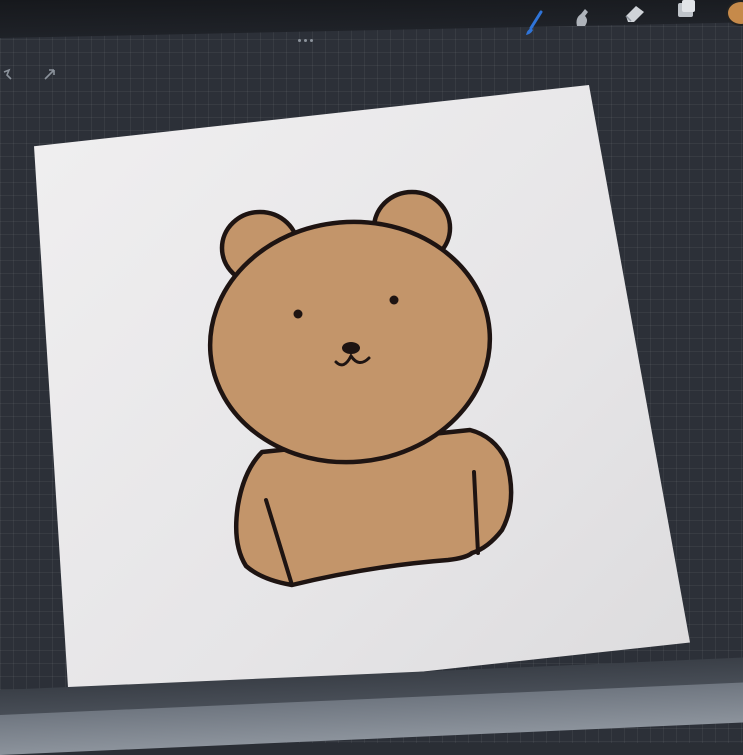 The height and width of the screenshot is (755, 743). I want to click on bear-nose, so click(351, 348).